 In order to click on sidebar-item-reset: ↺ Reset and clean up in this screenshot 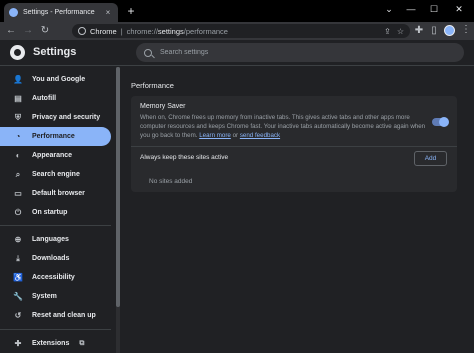, I will do `click(55, 315)`.